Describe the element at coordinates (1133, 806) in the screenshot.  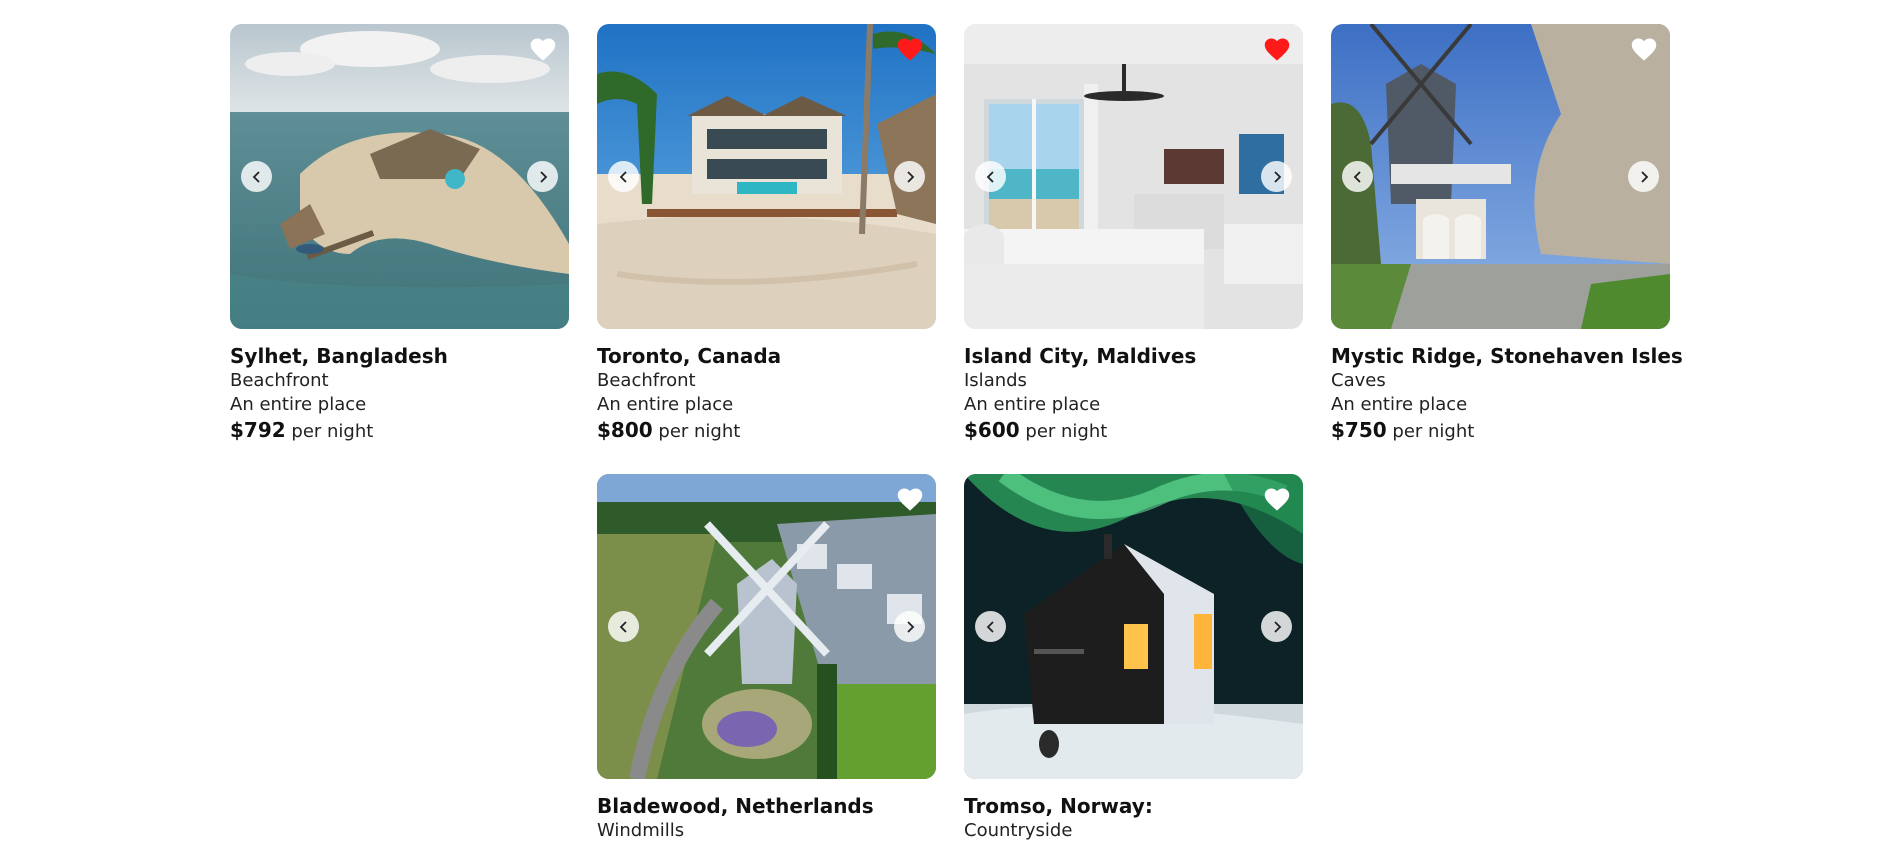
I see `listing-title: Tromso, Norway:` at that location.